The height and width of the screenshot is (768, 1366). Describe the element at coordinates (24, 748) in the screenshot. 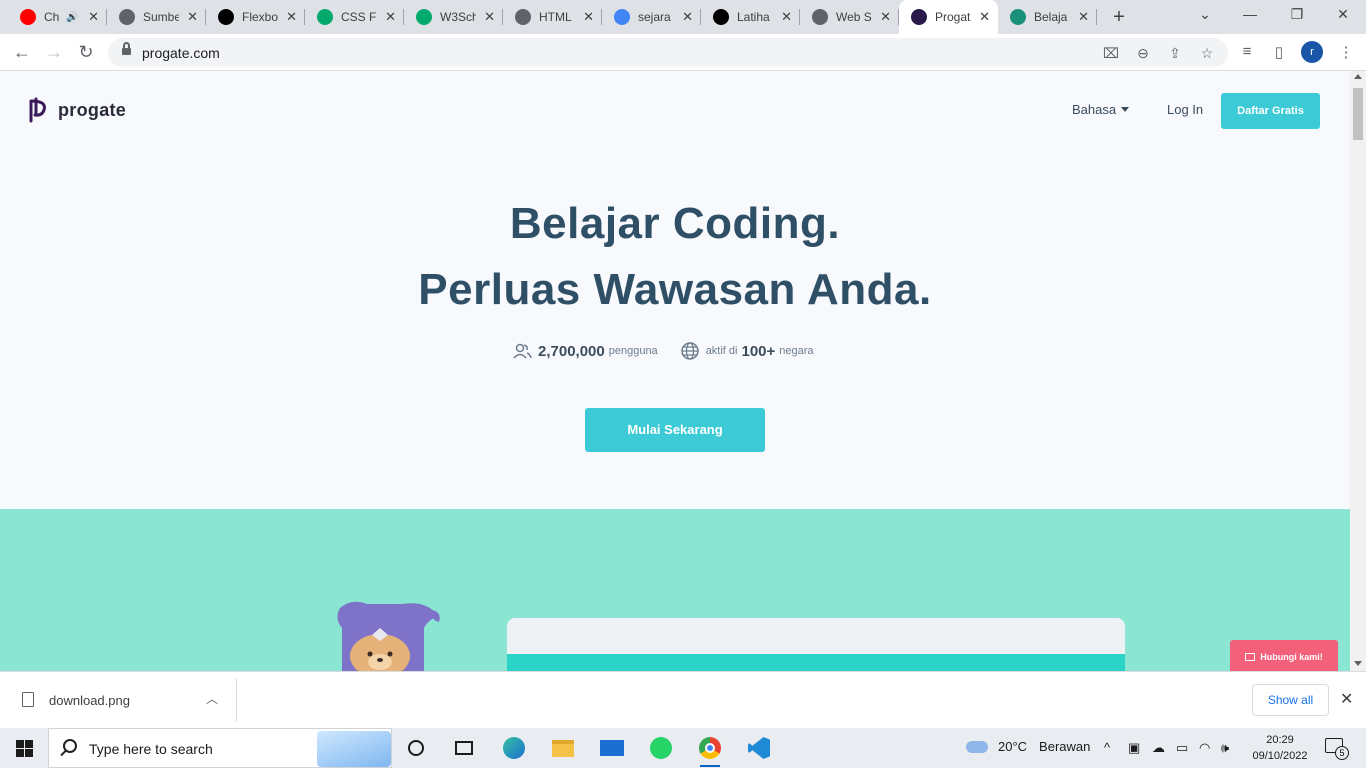

I see `windows-start-icon` at that location.